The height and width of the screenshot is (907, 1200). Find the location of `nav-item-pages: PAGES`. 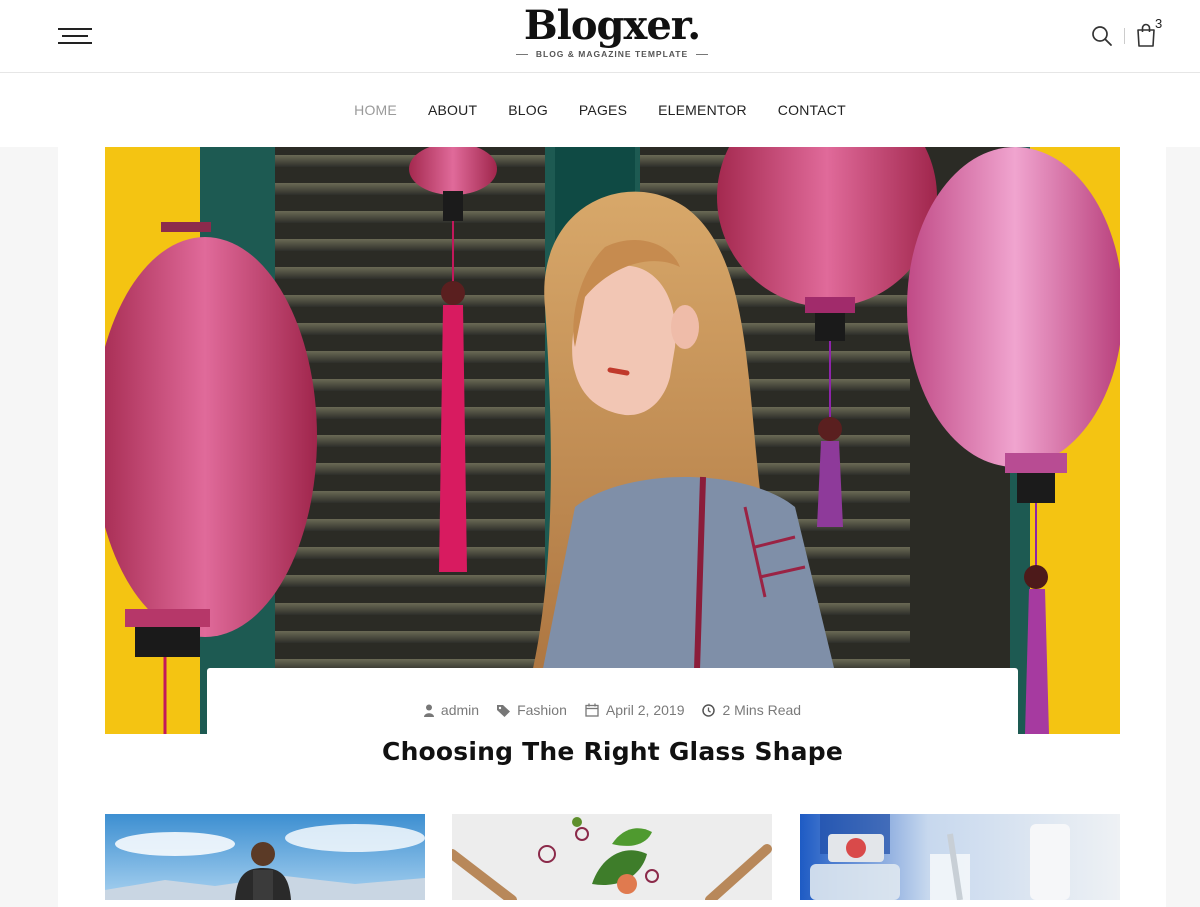

nav-item-pages: PAGES is located at coordinates (602, 110).